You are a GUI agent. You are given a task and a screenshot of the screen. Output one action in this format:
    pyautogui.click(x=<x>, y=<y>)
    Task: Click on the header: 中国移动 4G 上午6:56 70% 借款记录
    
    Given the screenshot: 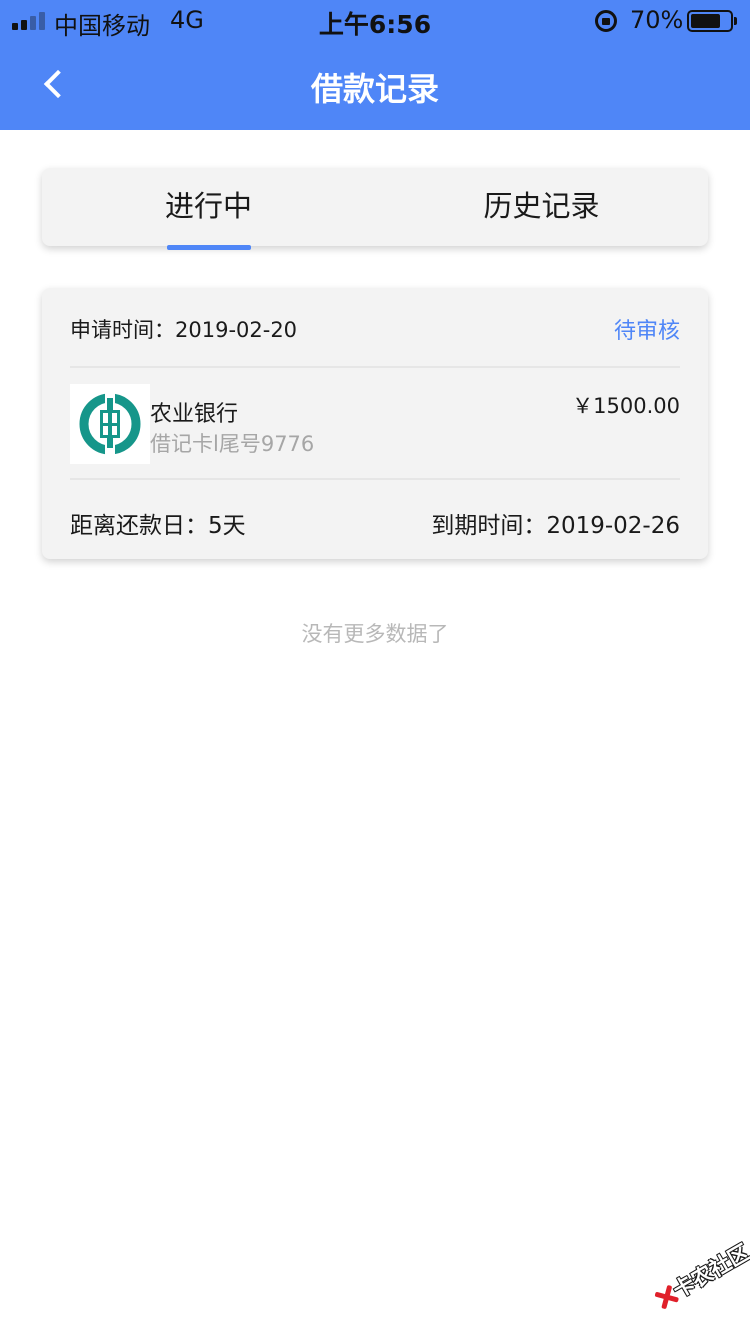 What is the action you would take?
    pyautogui.click(x=375, y=65)
    